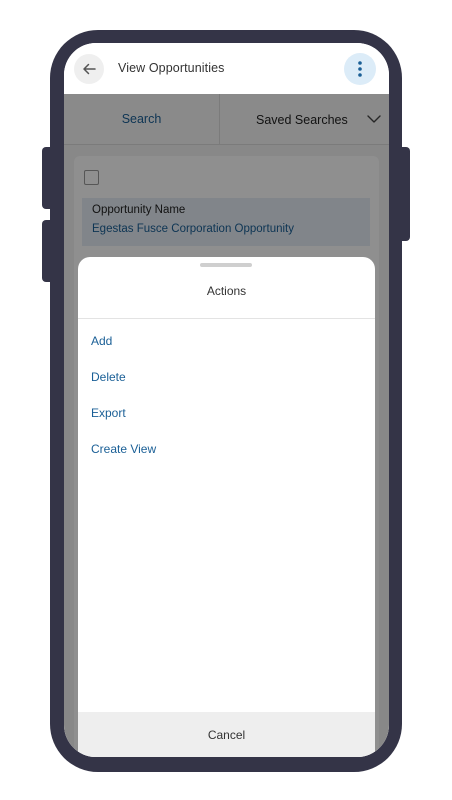 The height and width of the screenshot is (800, 452). What do you see at coordinates (171, 68) in the screenshot?
I see `page-title: View Opportunities` at bounding box center [171, 68].